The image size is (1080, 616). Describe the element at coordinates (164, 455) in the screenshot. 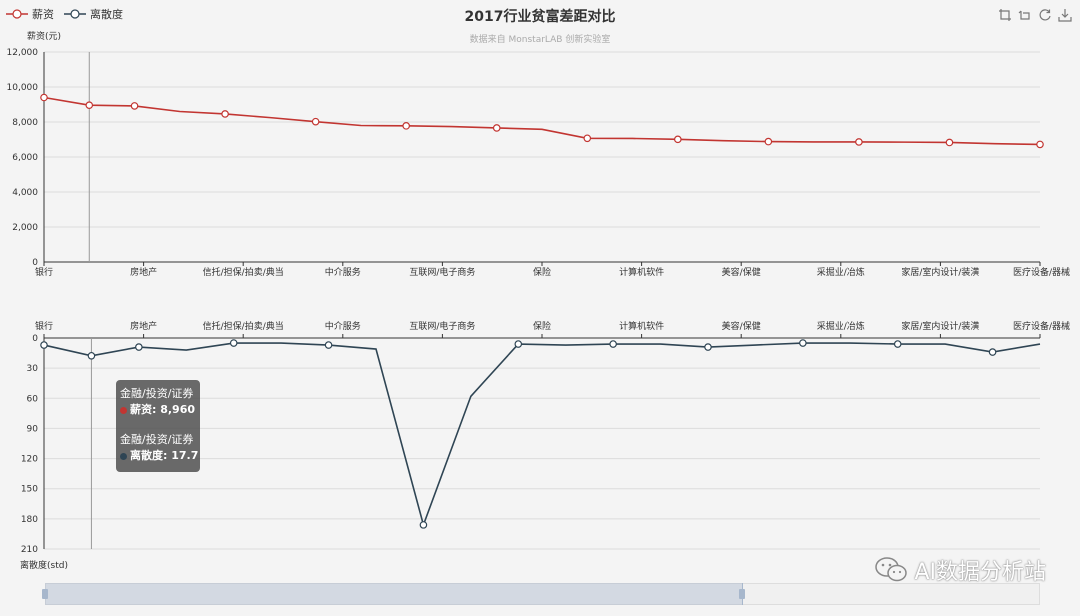

I see `tooltip-dispersion-value: 离散度: 17.7` at that location.